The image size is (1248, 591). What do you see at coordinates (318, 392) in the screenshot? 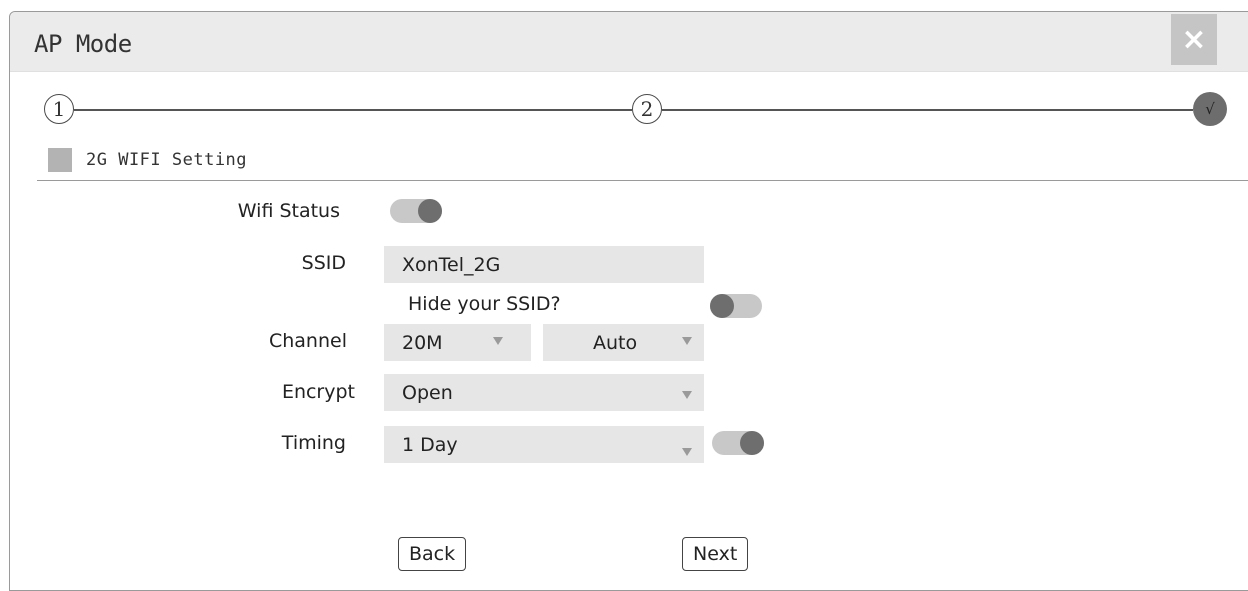
I see `encrypt-label: Encrypt` at bounding box center [318, 392].